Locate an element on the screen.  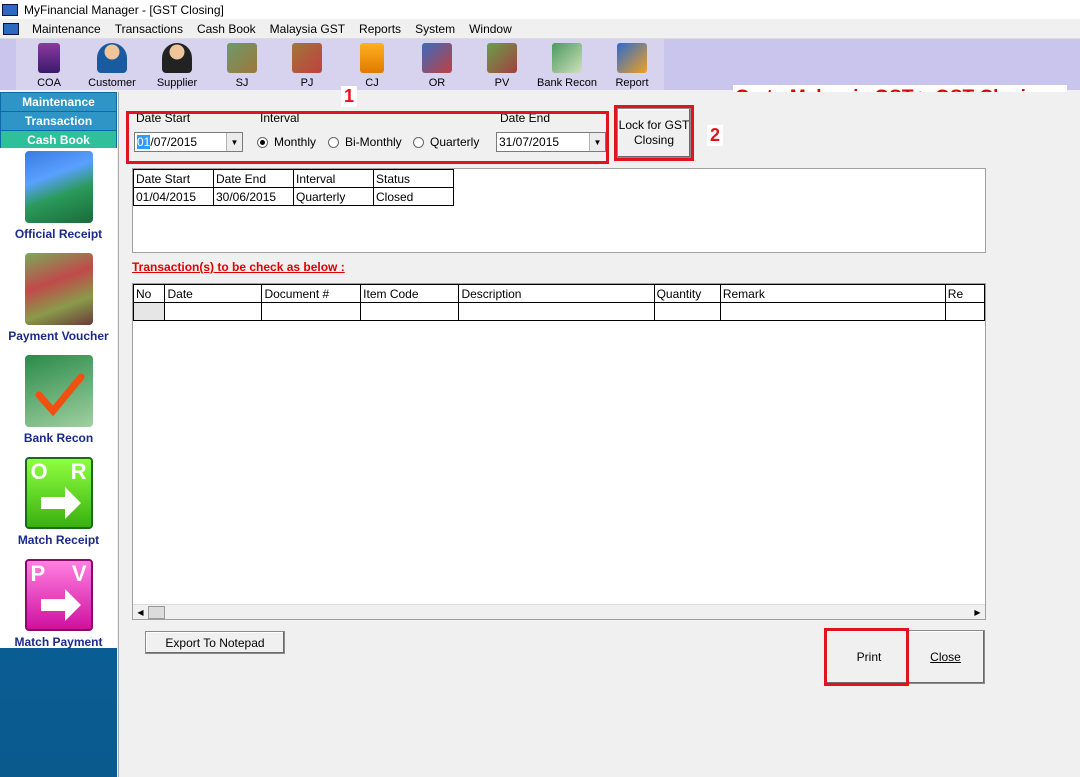
menu-transactions: Transactions is located at coordinates (149, 29).